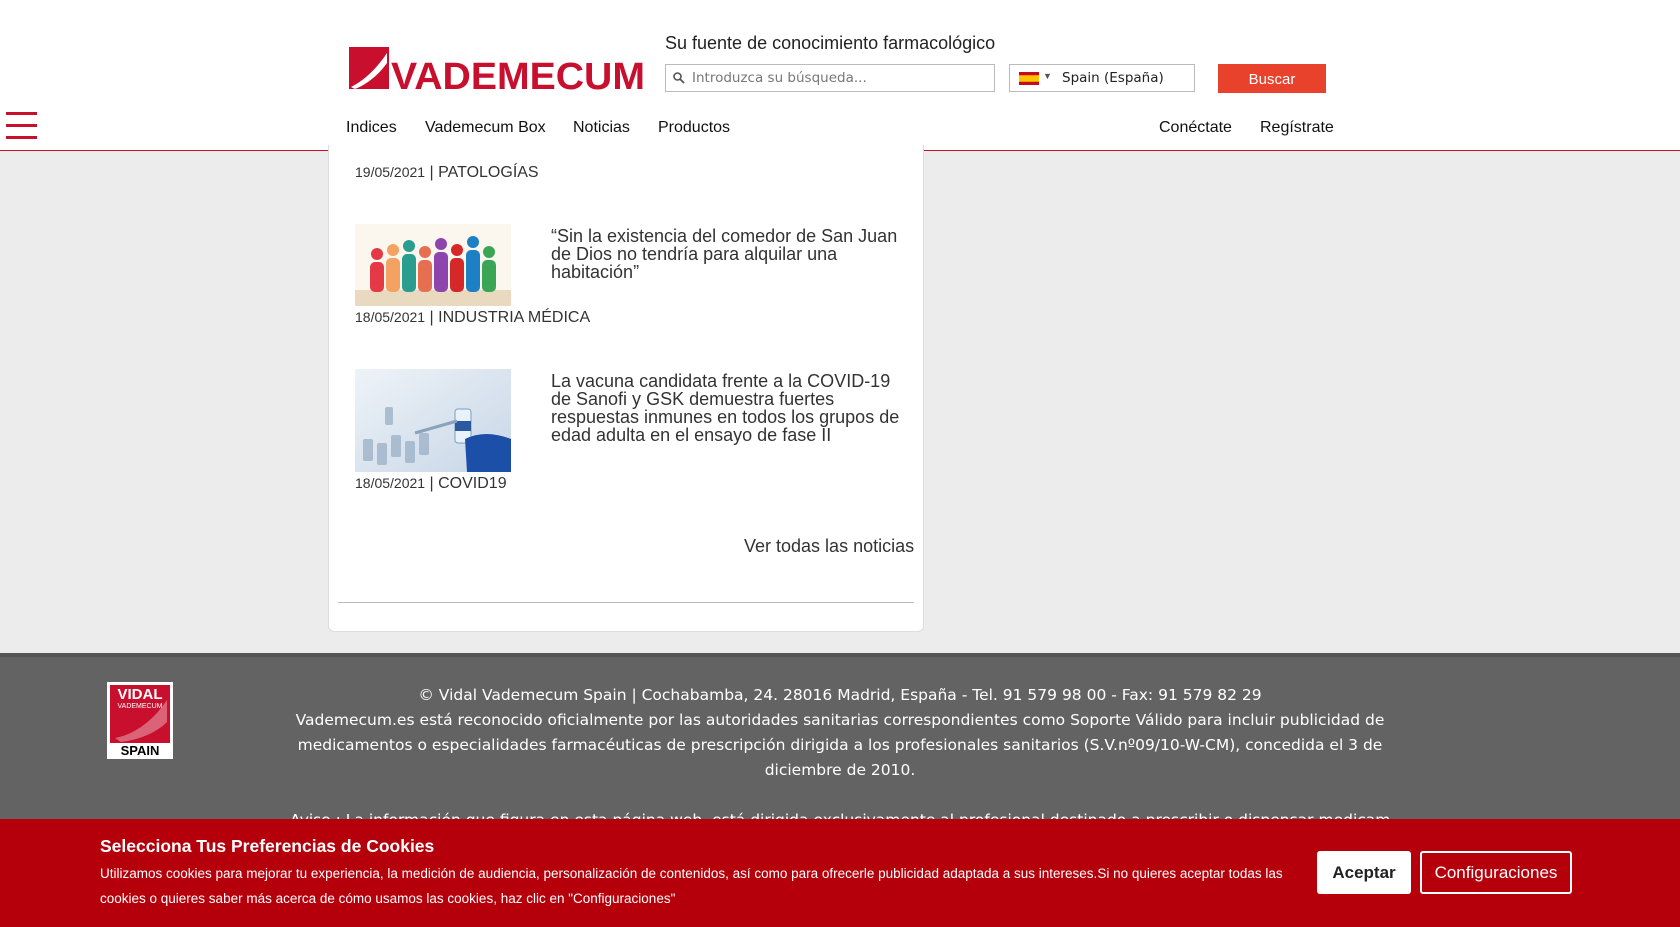 This screenshot has width=1680, height=927. I want to click on see-all-news-link: Ver todas las noticias, so click(829, 546).